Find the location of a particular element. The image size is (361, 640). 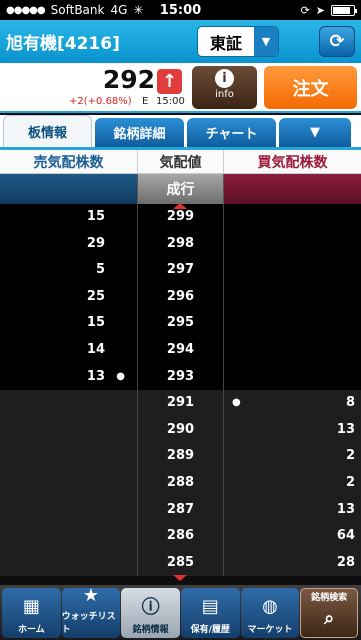

price-level: 291 is located at coordinates (180, 403).